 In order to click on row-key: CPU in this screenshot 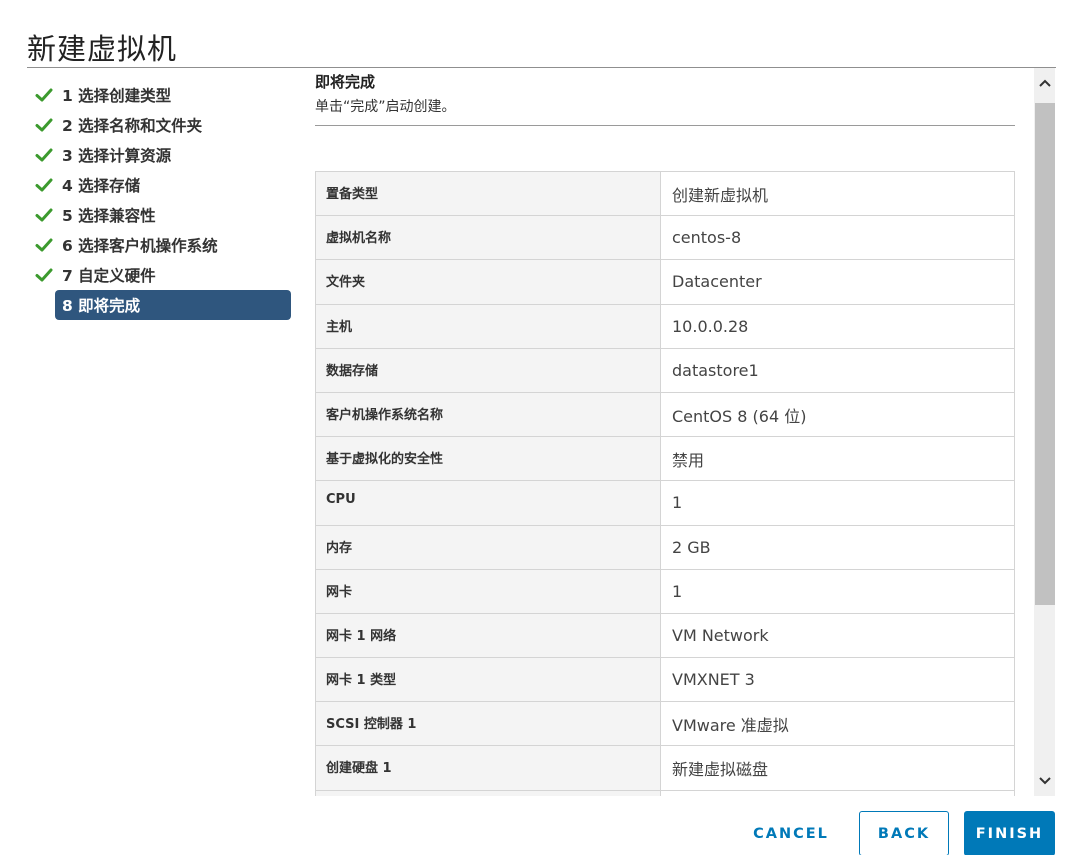, I will do `click(488, 503)`.